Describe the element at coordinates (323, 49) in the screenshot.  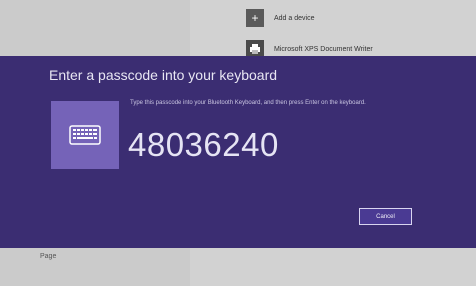
I see `xps-writer-label: Microsoft XPS Document Writer` at that location.